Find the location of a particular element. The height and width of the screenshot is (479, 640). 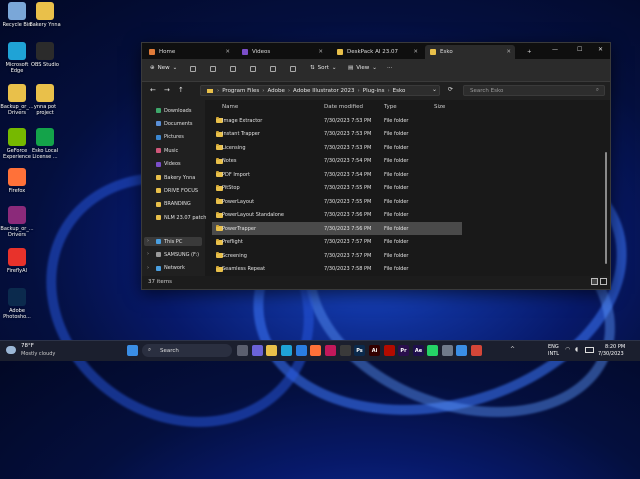

edge-icon is located at coordinates (286, 350).